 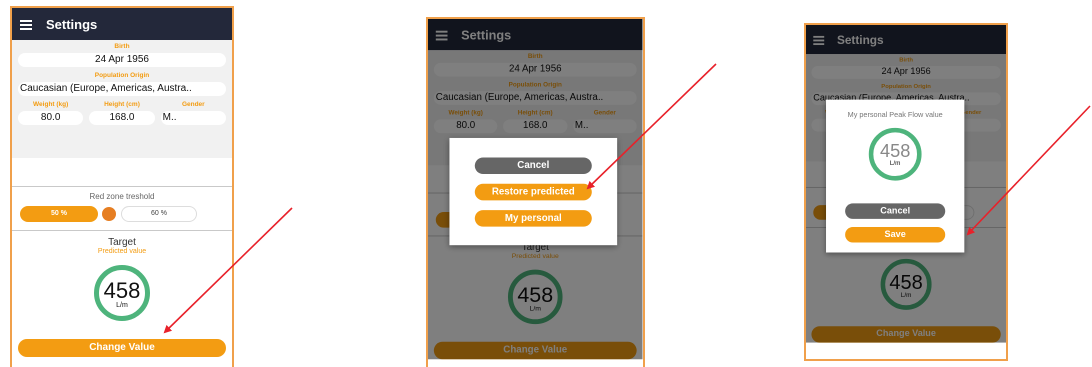 What do you see at coordinates (109, 214) in the screenshot?
I see `slider-knob` at bounding box center [109, 214].